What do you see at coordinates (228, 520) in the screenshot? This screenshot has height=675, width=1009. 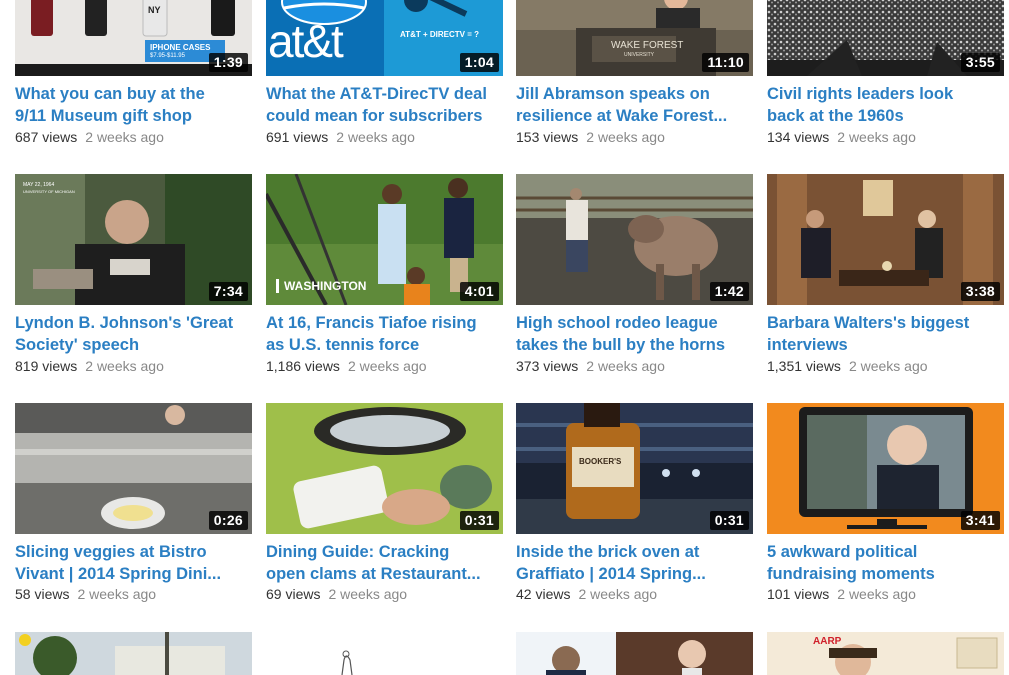 I see `video-duration: 0:26` at bounding box center [228, 520].